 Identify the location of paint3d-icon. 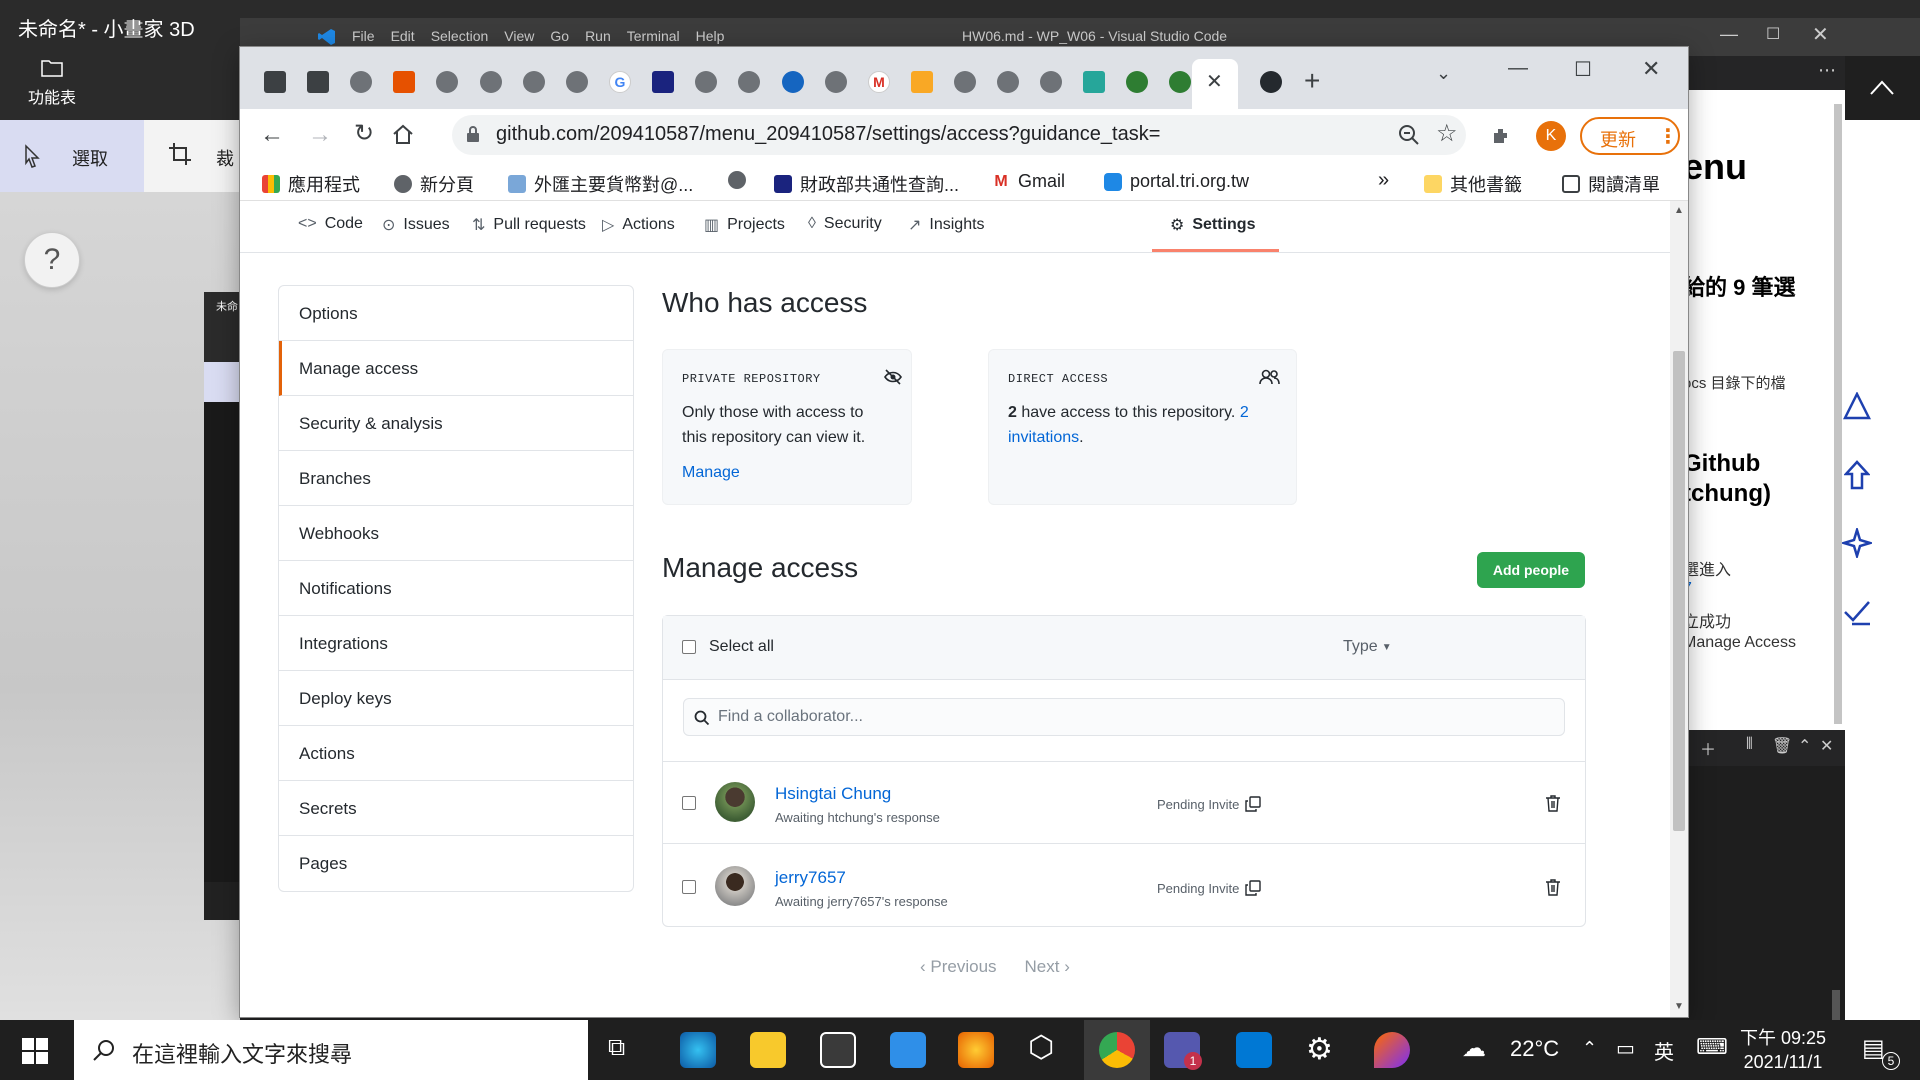
(1392, 1050).